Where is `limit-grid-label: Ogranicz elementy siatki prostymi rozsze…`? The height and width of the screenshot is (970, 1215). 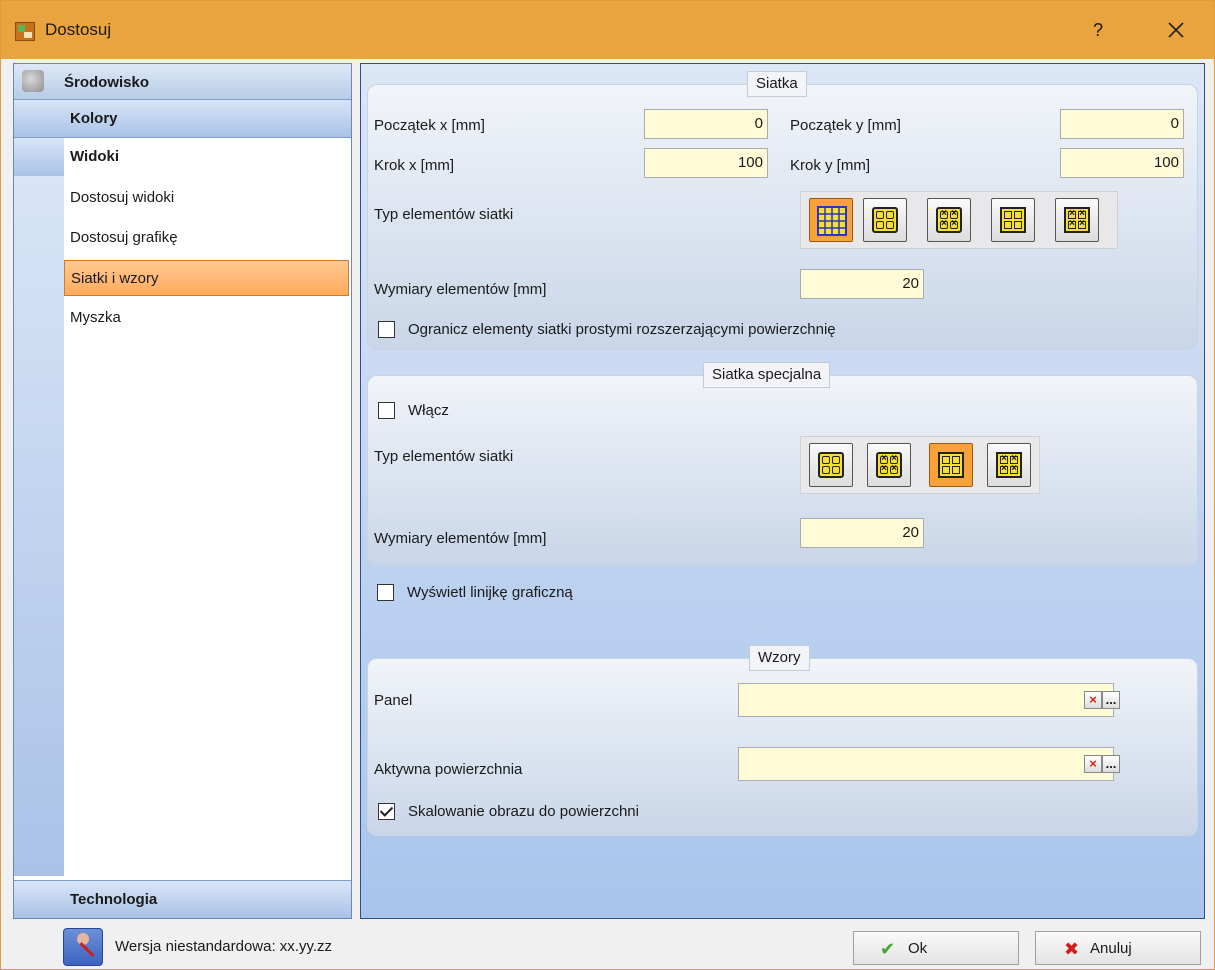 limit-grid-label: Ogranicz elementy siatki prostymi rozsze… is located at coordinates (622, 329).